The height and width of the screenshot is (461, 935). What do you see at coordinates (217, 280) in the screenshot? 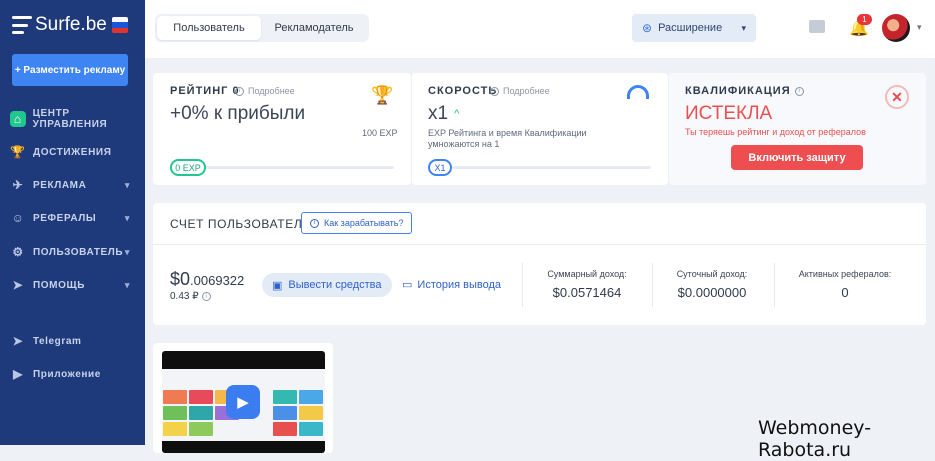
I see `balance-fraction: .0069322` at bounding box center [217, 280].